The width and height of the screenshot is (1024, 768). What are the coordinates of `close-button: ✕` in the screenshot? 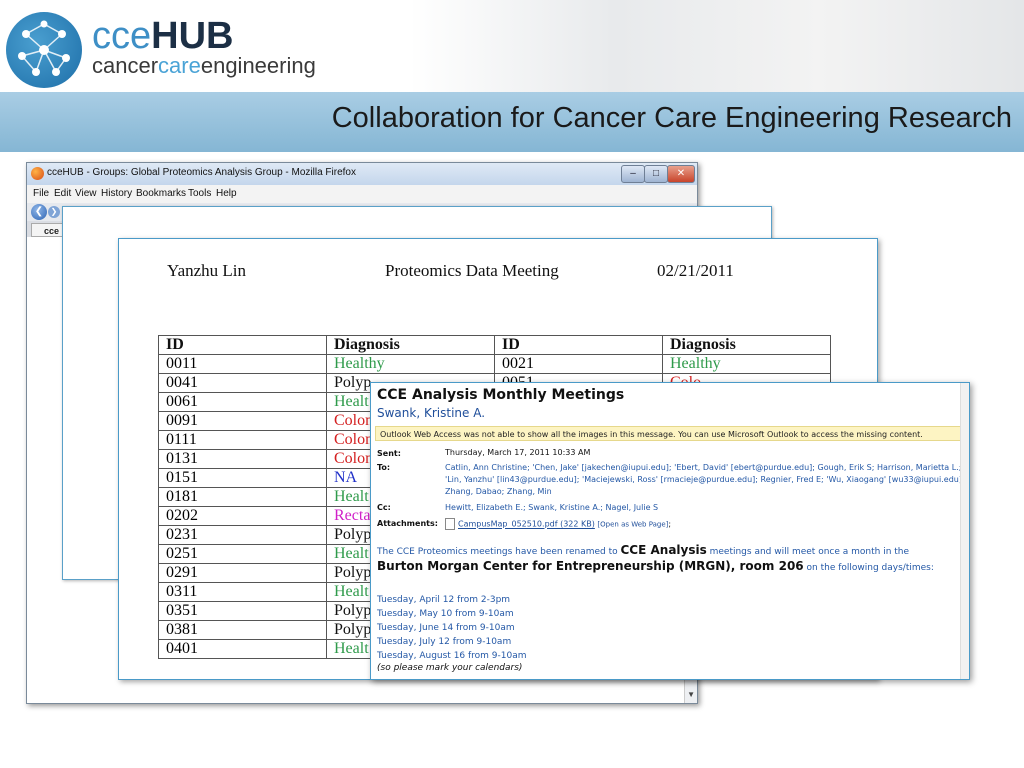 It's located at (681, 174).